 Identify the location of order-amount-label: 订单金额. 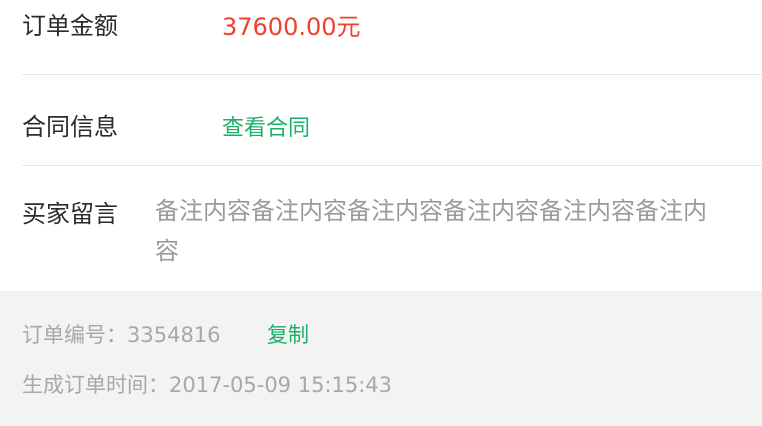
(70, 26).